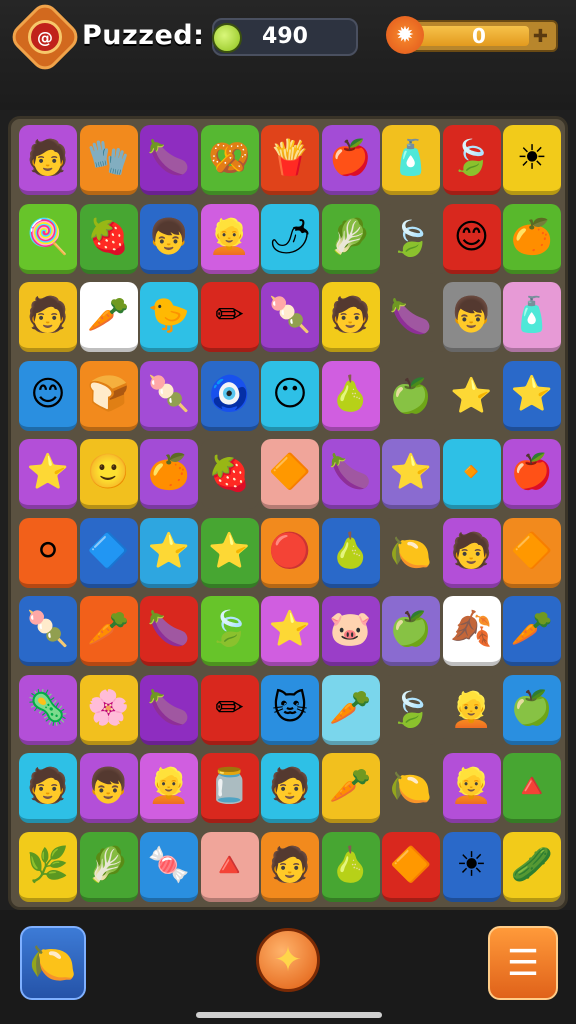 The width and height of the screenshot is (576, 1024). Describe the element at coordinates (472, 36) in the screenshot. I see `energy-meter: 0 ✚ ✹` at that location.